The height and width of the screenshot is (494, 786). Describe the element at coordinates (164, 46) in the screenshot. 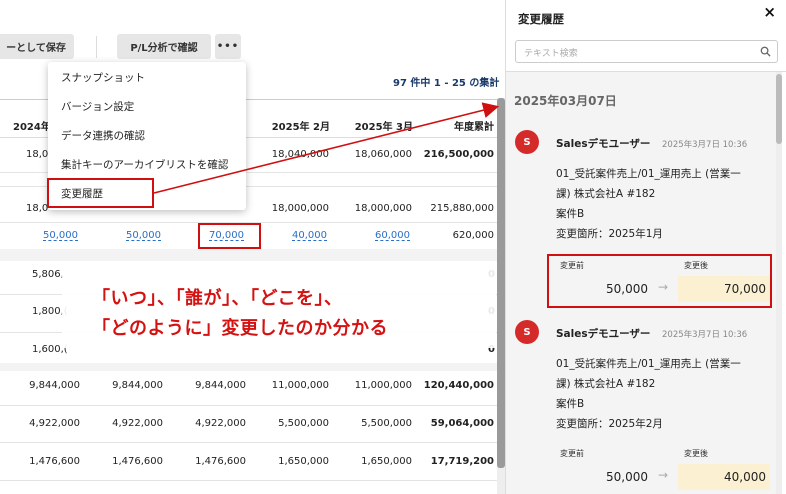

I see `pl-analysis-button: P/L分析で確認` at that location.